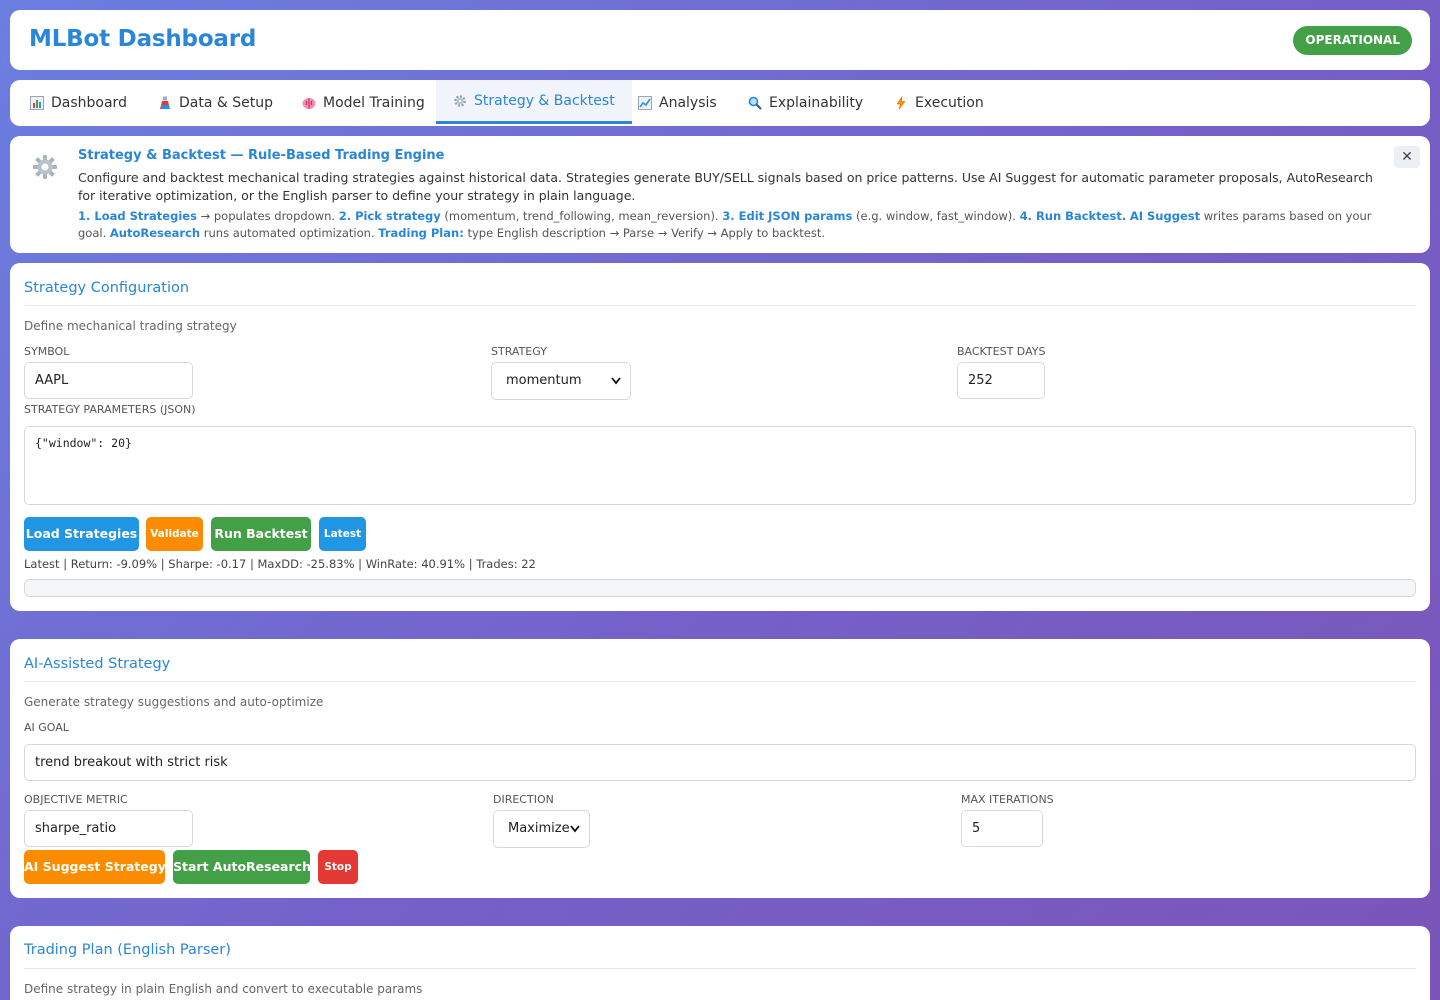 This screenshot has height=1000, width=1440. I want to click on app-header: MLBot Dashboard OPERATIONAL, so click(720, 40).